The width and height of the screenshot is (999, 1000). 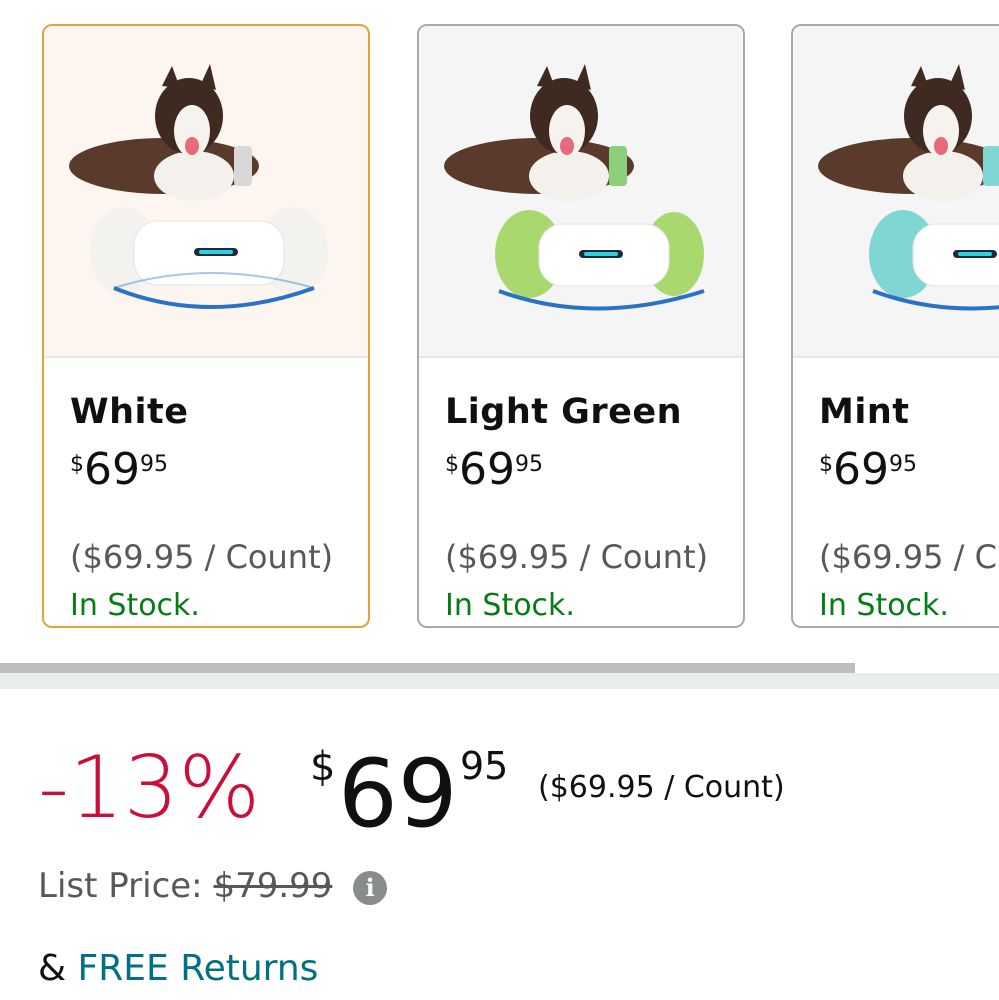 What do you see at coordinates (273, 886) in the screenshot?
I see `list-price-value: $79.99` at bounding box center [273, 886].